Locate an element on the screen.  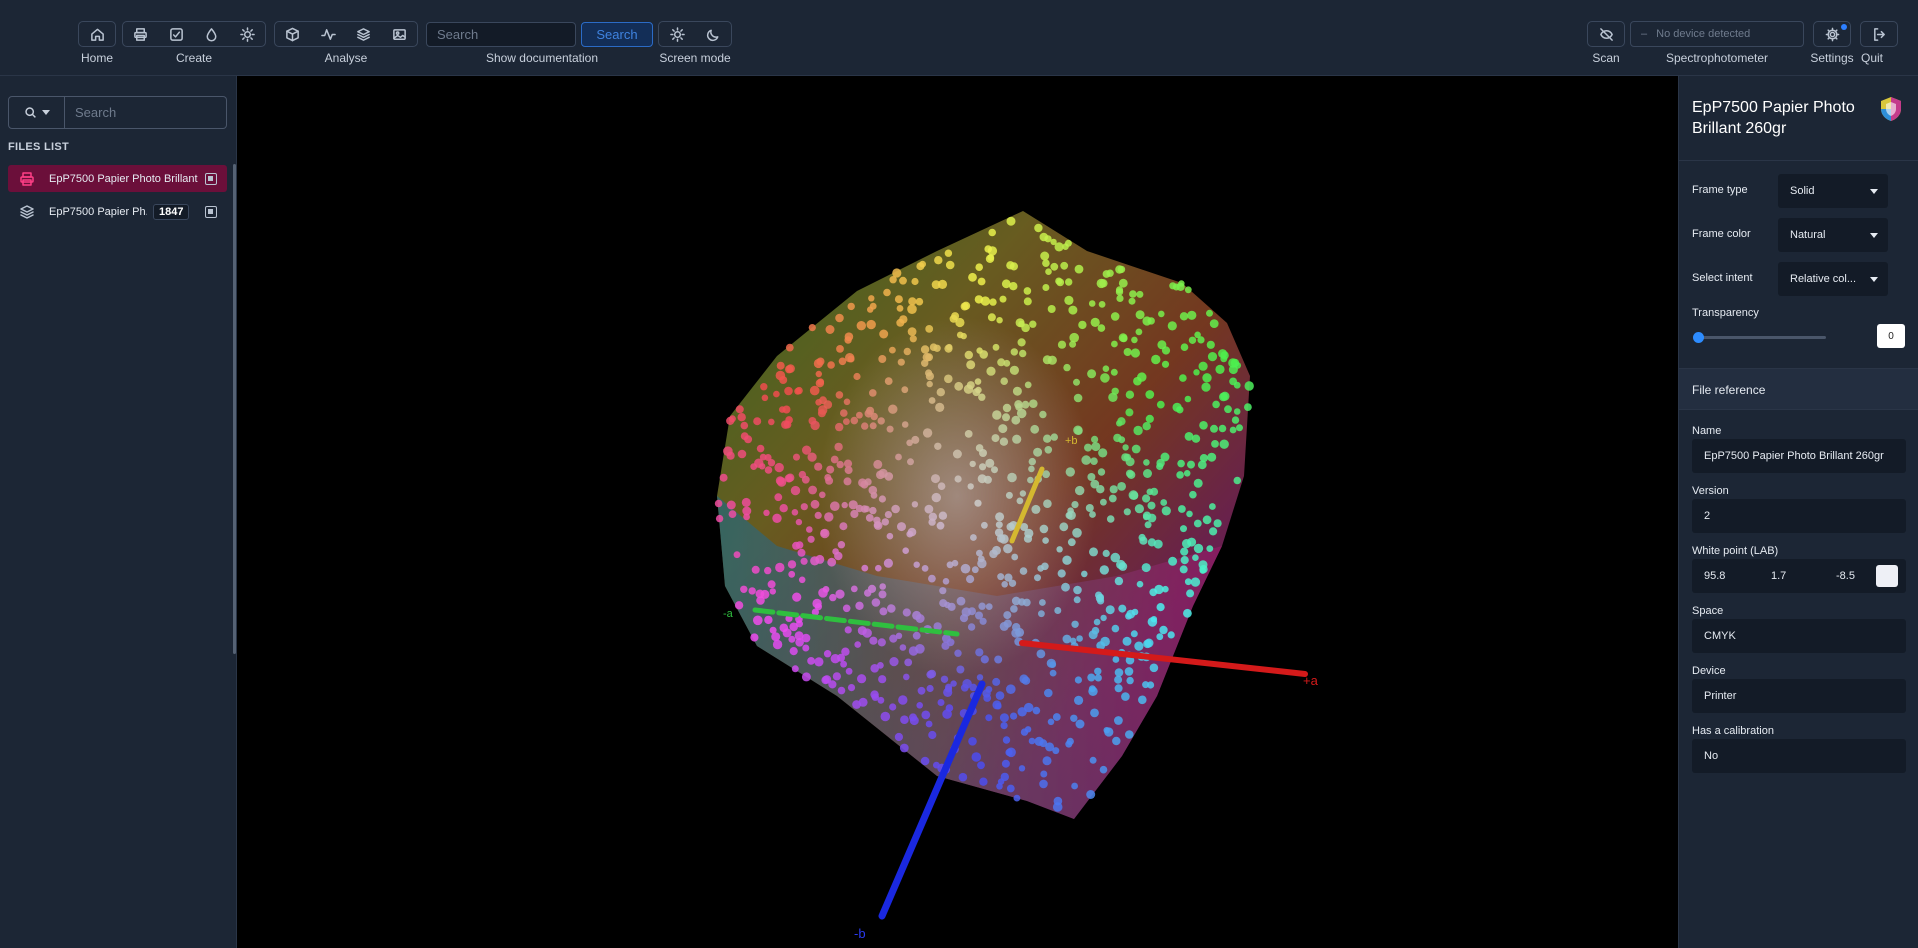
dark-mode-button is located at coordinates (713, 34).